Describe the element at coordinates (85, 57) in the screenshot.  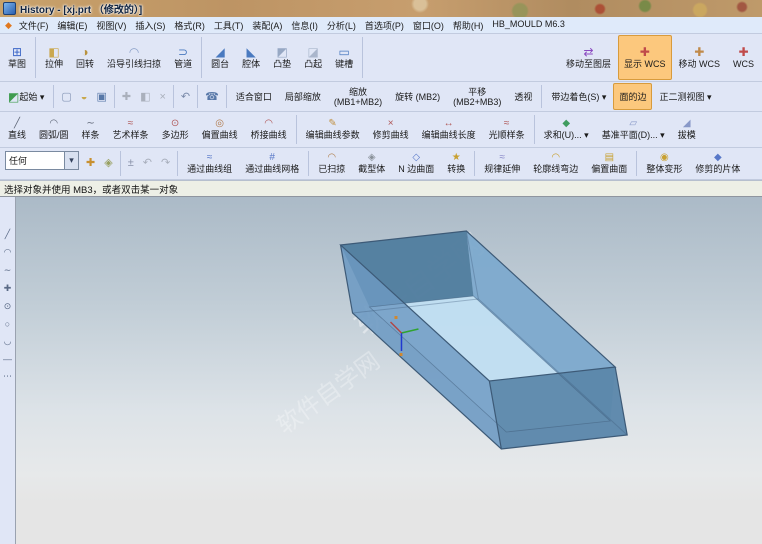
I see `toolbar-button: ◑ 回转` at that location.